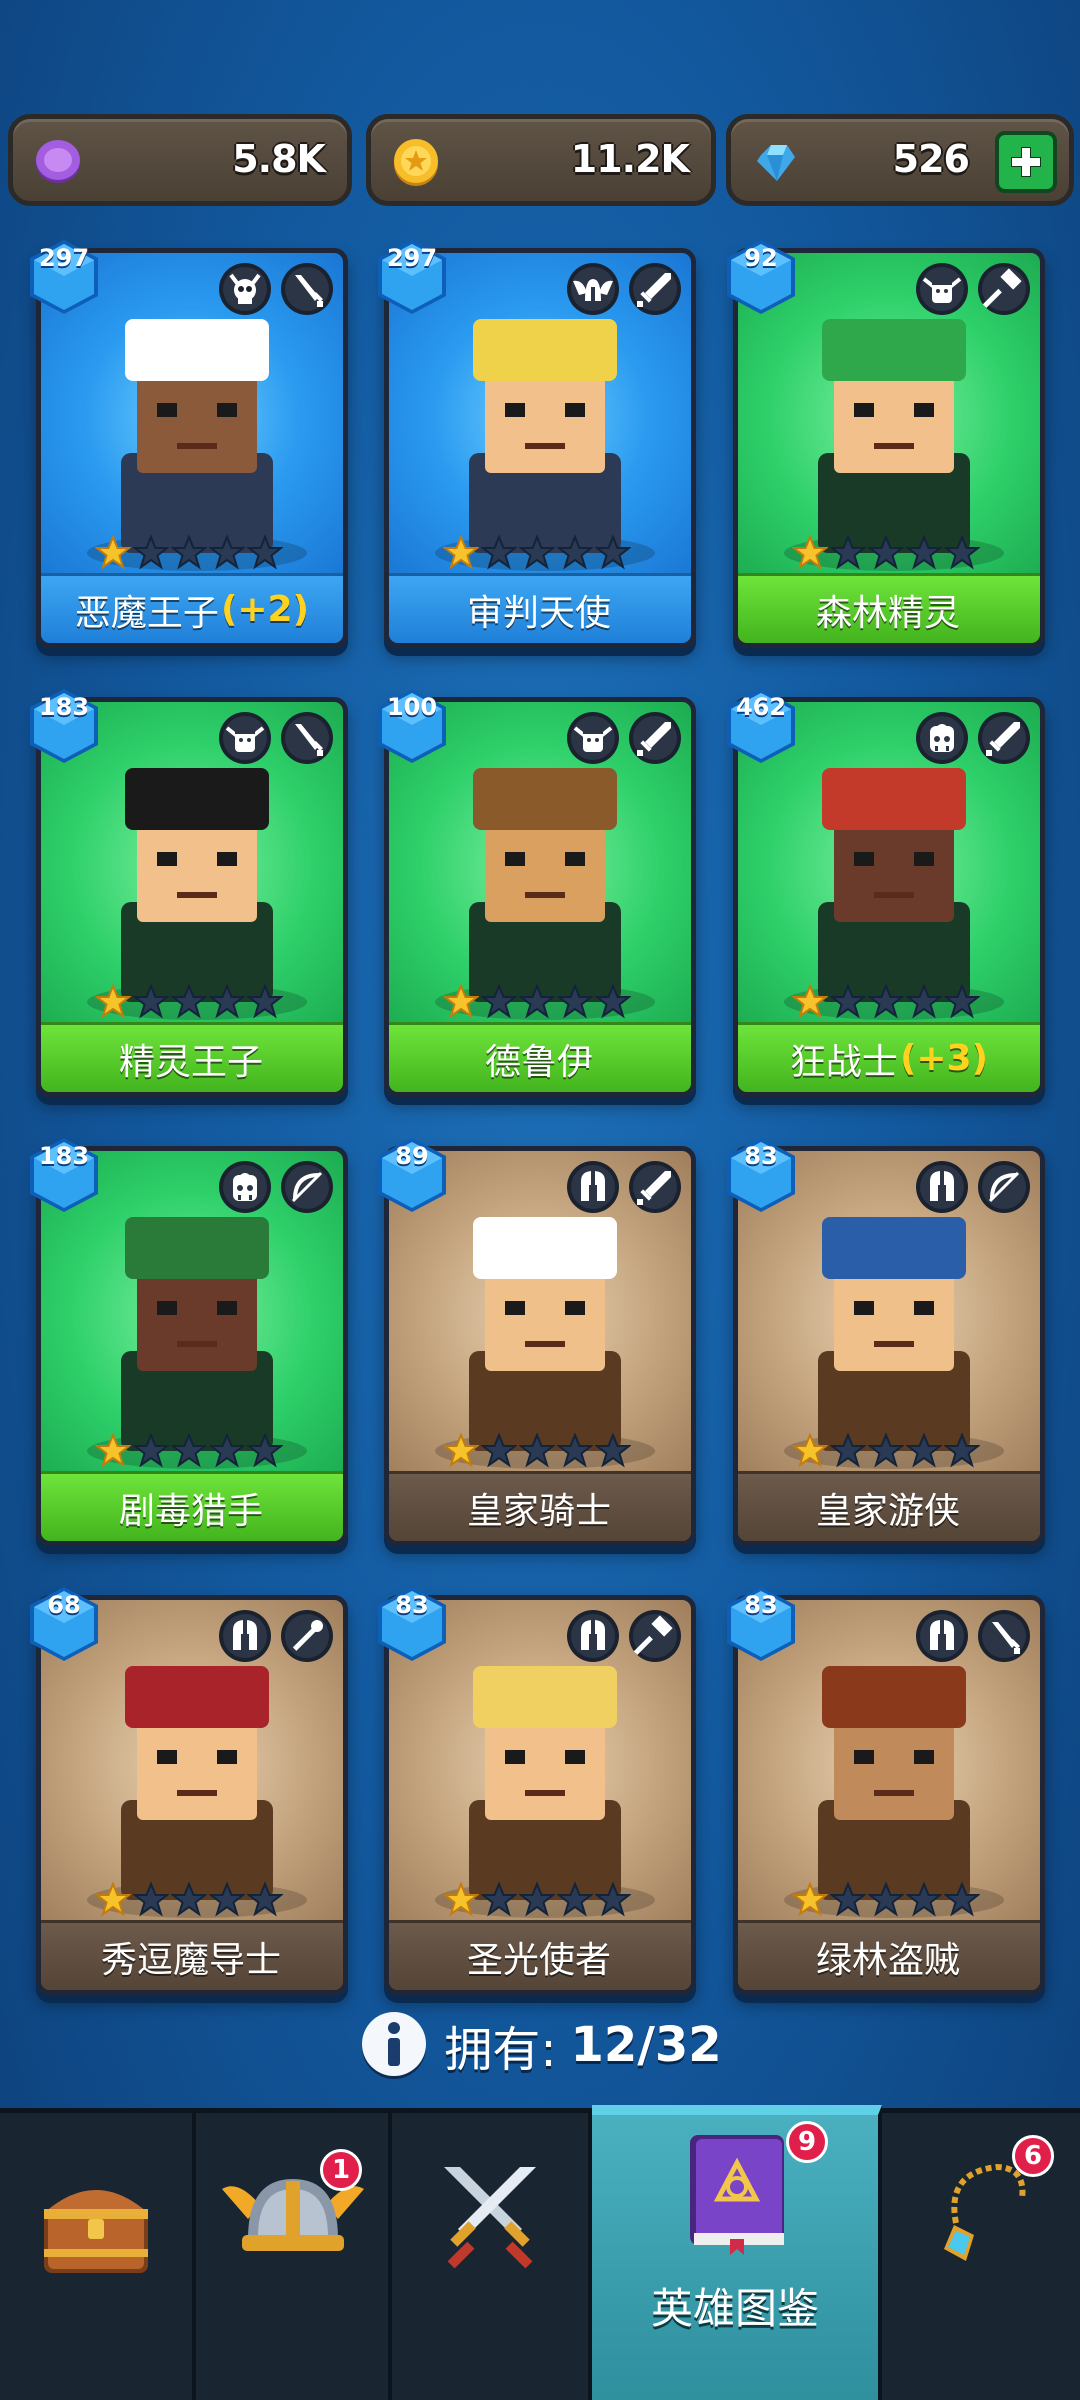 This screenshot has width=1080, height=2400. I want to click on level-badge: 462, so click(761, 726).